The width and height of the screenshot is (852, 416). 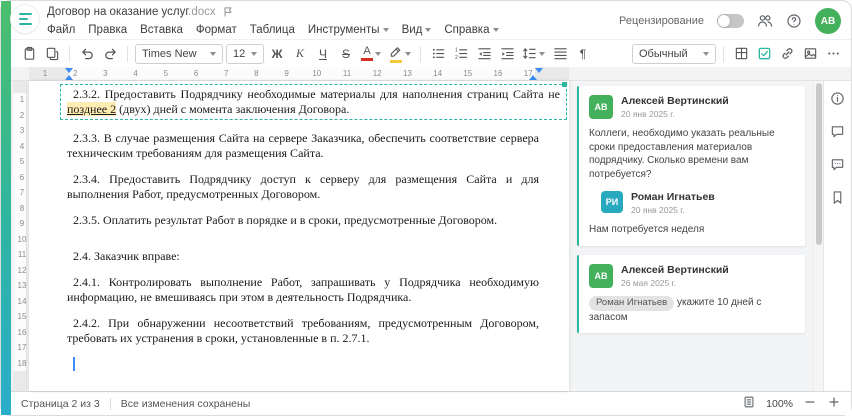 What do you see at coordinates (661, 21) in the screenshot?
I see `review-mode-label: Рецензирование` at bounding box center [661, 21].